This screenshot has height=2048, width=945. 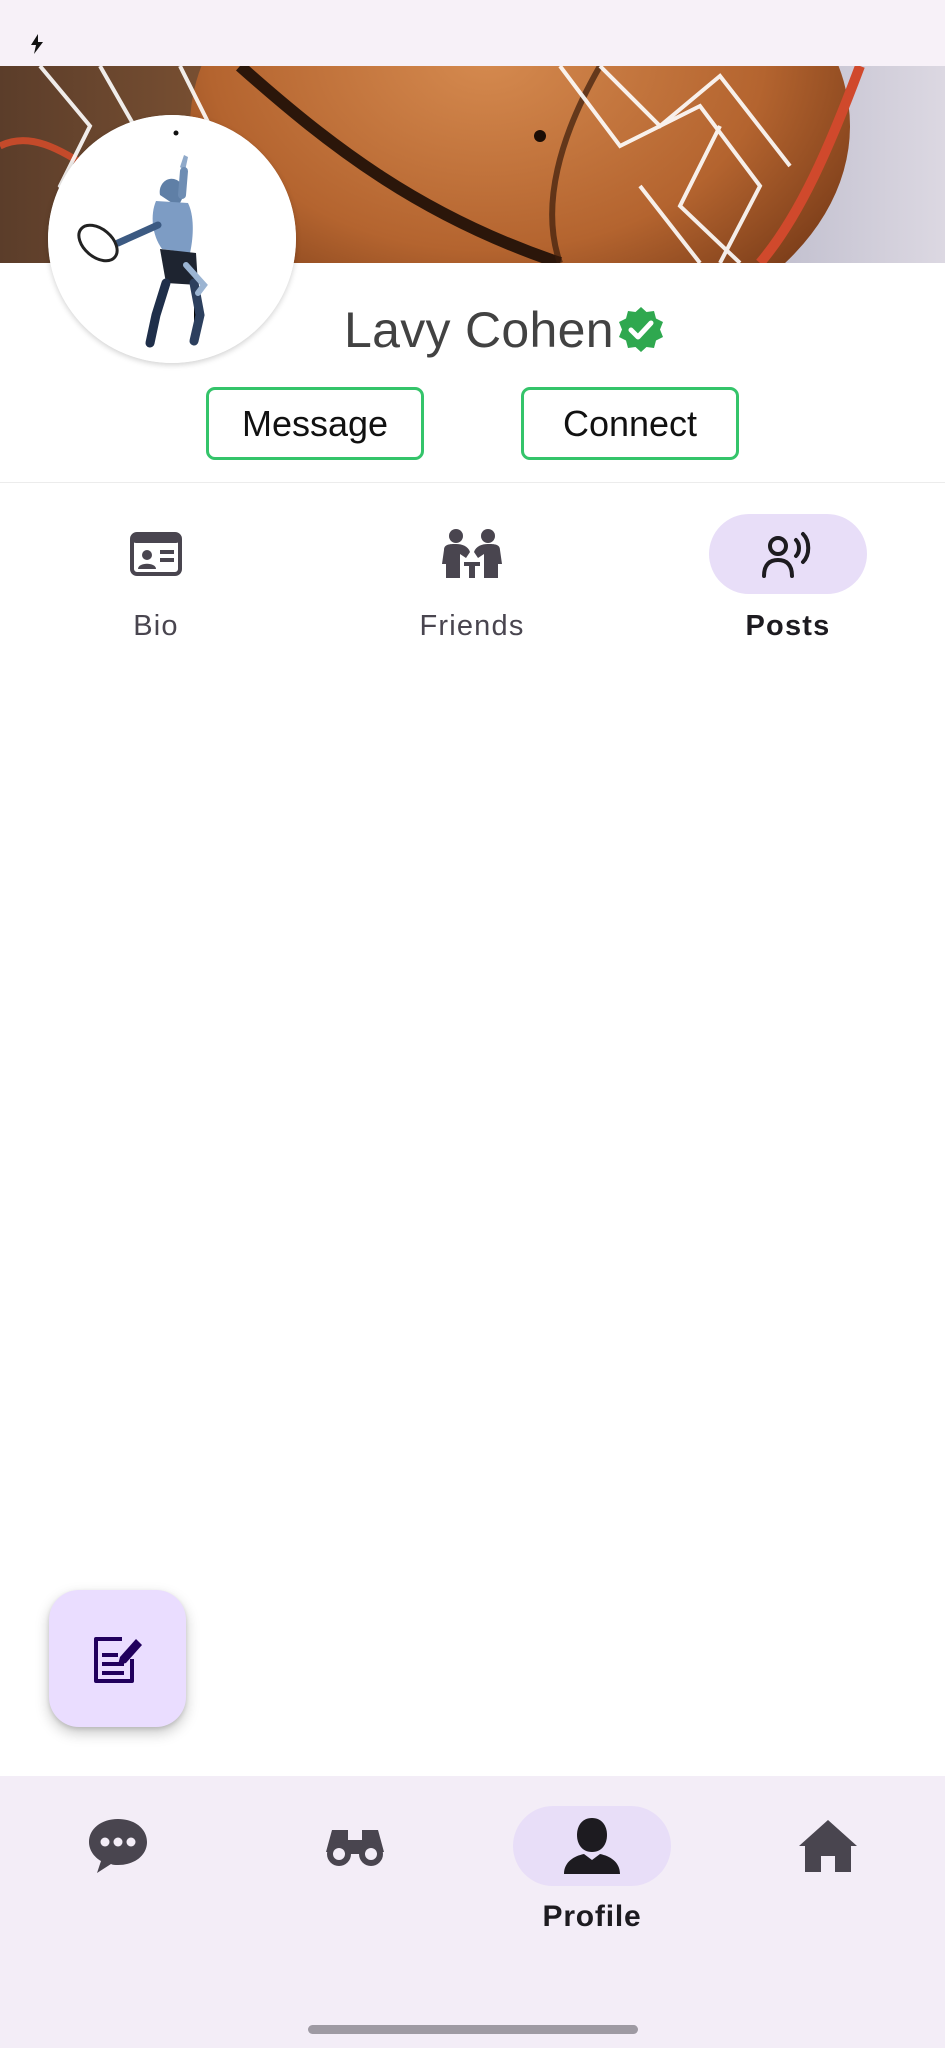 I want to click on home-indicator, so click(x=473, y=2029).